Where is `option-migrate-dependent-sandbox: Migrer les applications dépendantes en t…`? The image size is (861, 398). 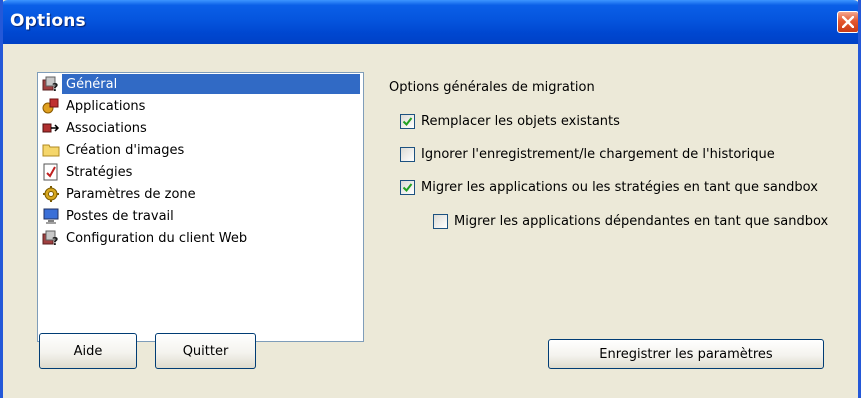
option-migrate-dependent-sandbox: Migrer les applications dépendantes en t… is located at coordinates (630, 221).